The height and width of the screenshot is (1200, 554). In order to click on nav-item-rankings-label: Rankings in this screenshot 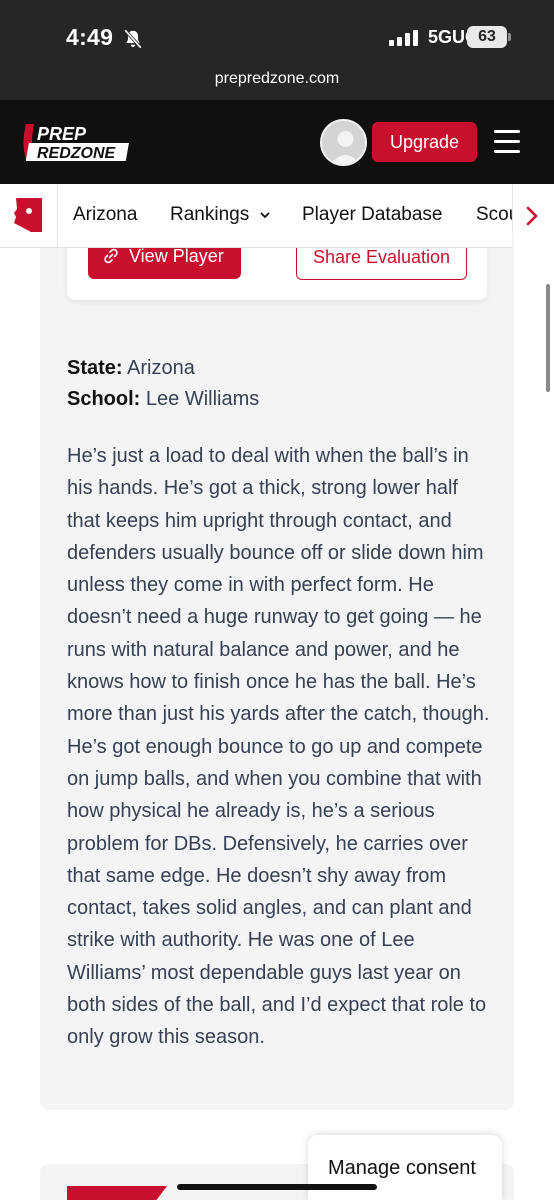, I will do `click(210, 214)`.